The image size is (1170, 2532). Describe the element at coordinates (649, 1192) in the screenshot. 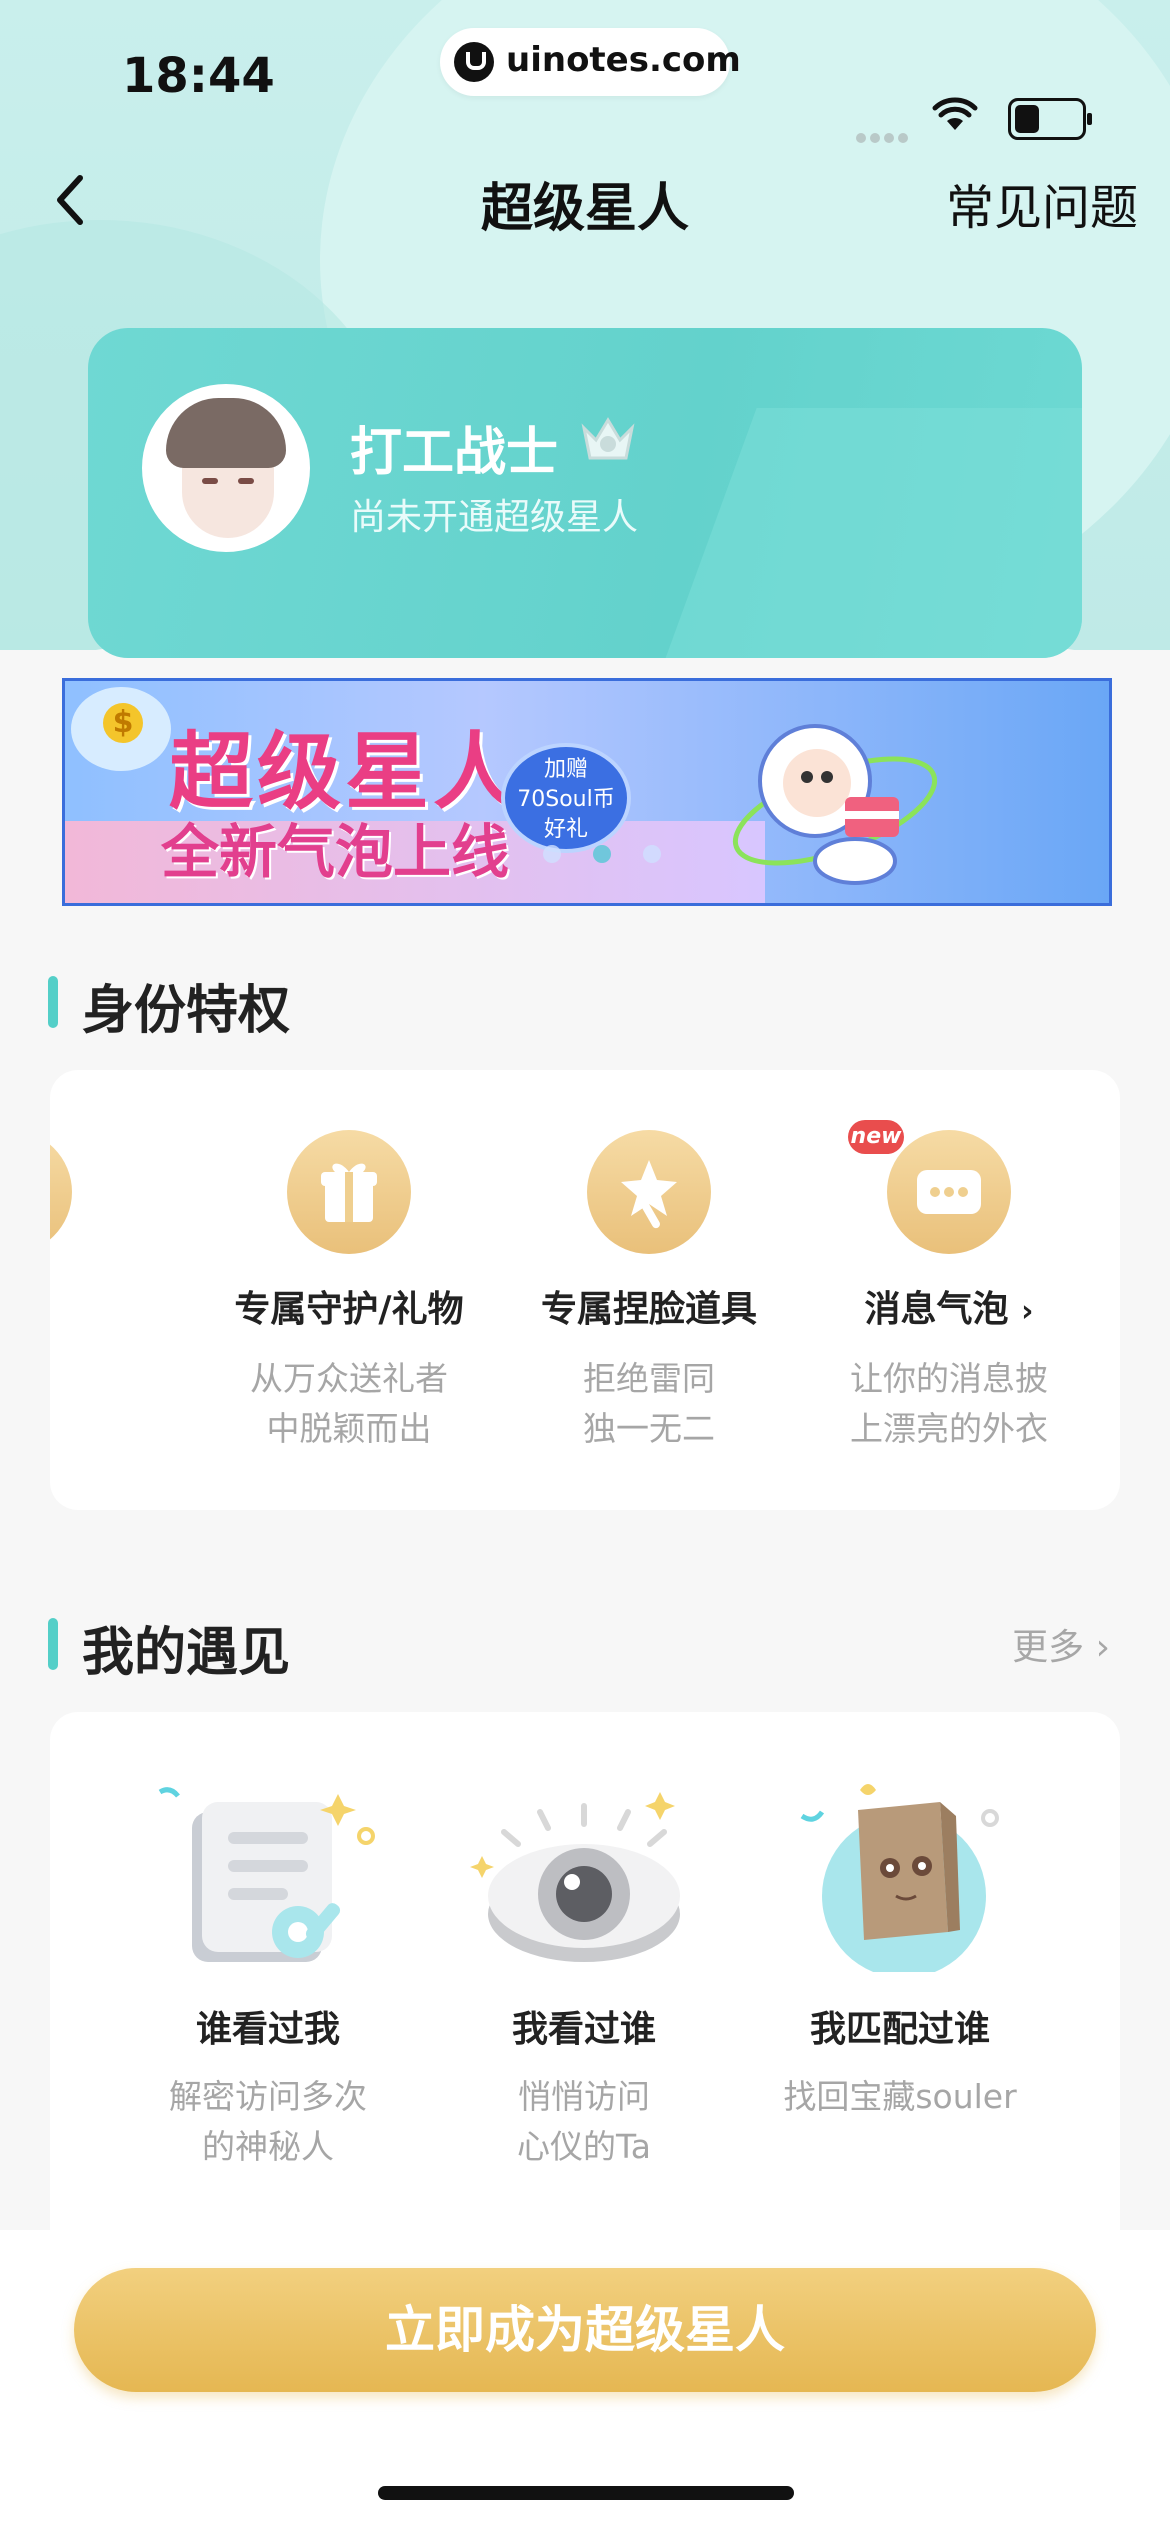

I see `star-wand-icon` at that location.